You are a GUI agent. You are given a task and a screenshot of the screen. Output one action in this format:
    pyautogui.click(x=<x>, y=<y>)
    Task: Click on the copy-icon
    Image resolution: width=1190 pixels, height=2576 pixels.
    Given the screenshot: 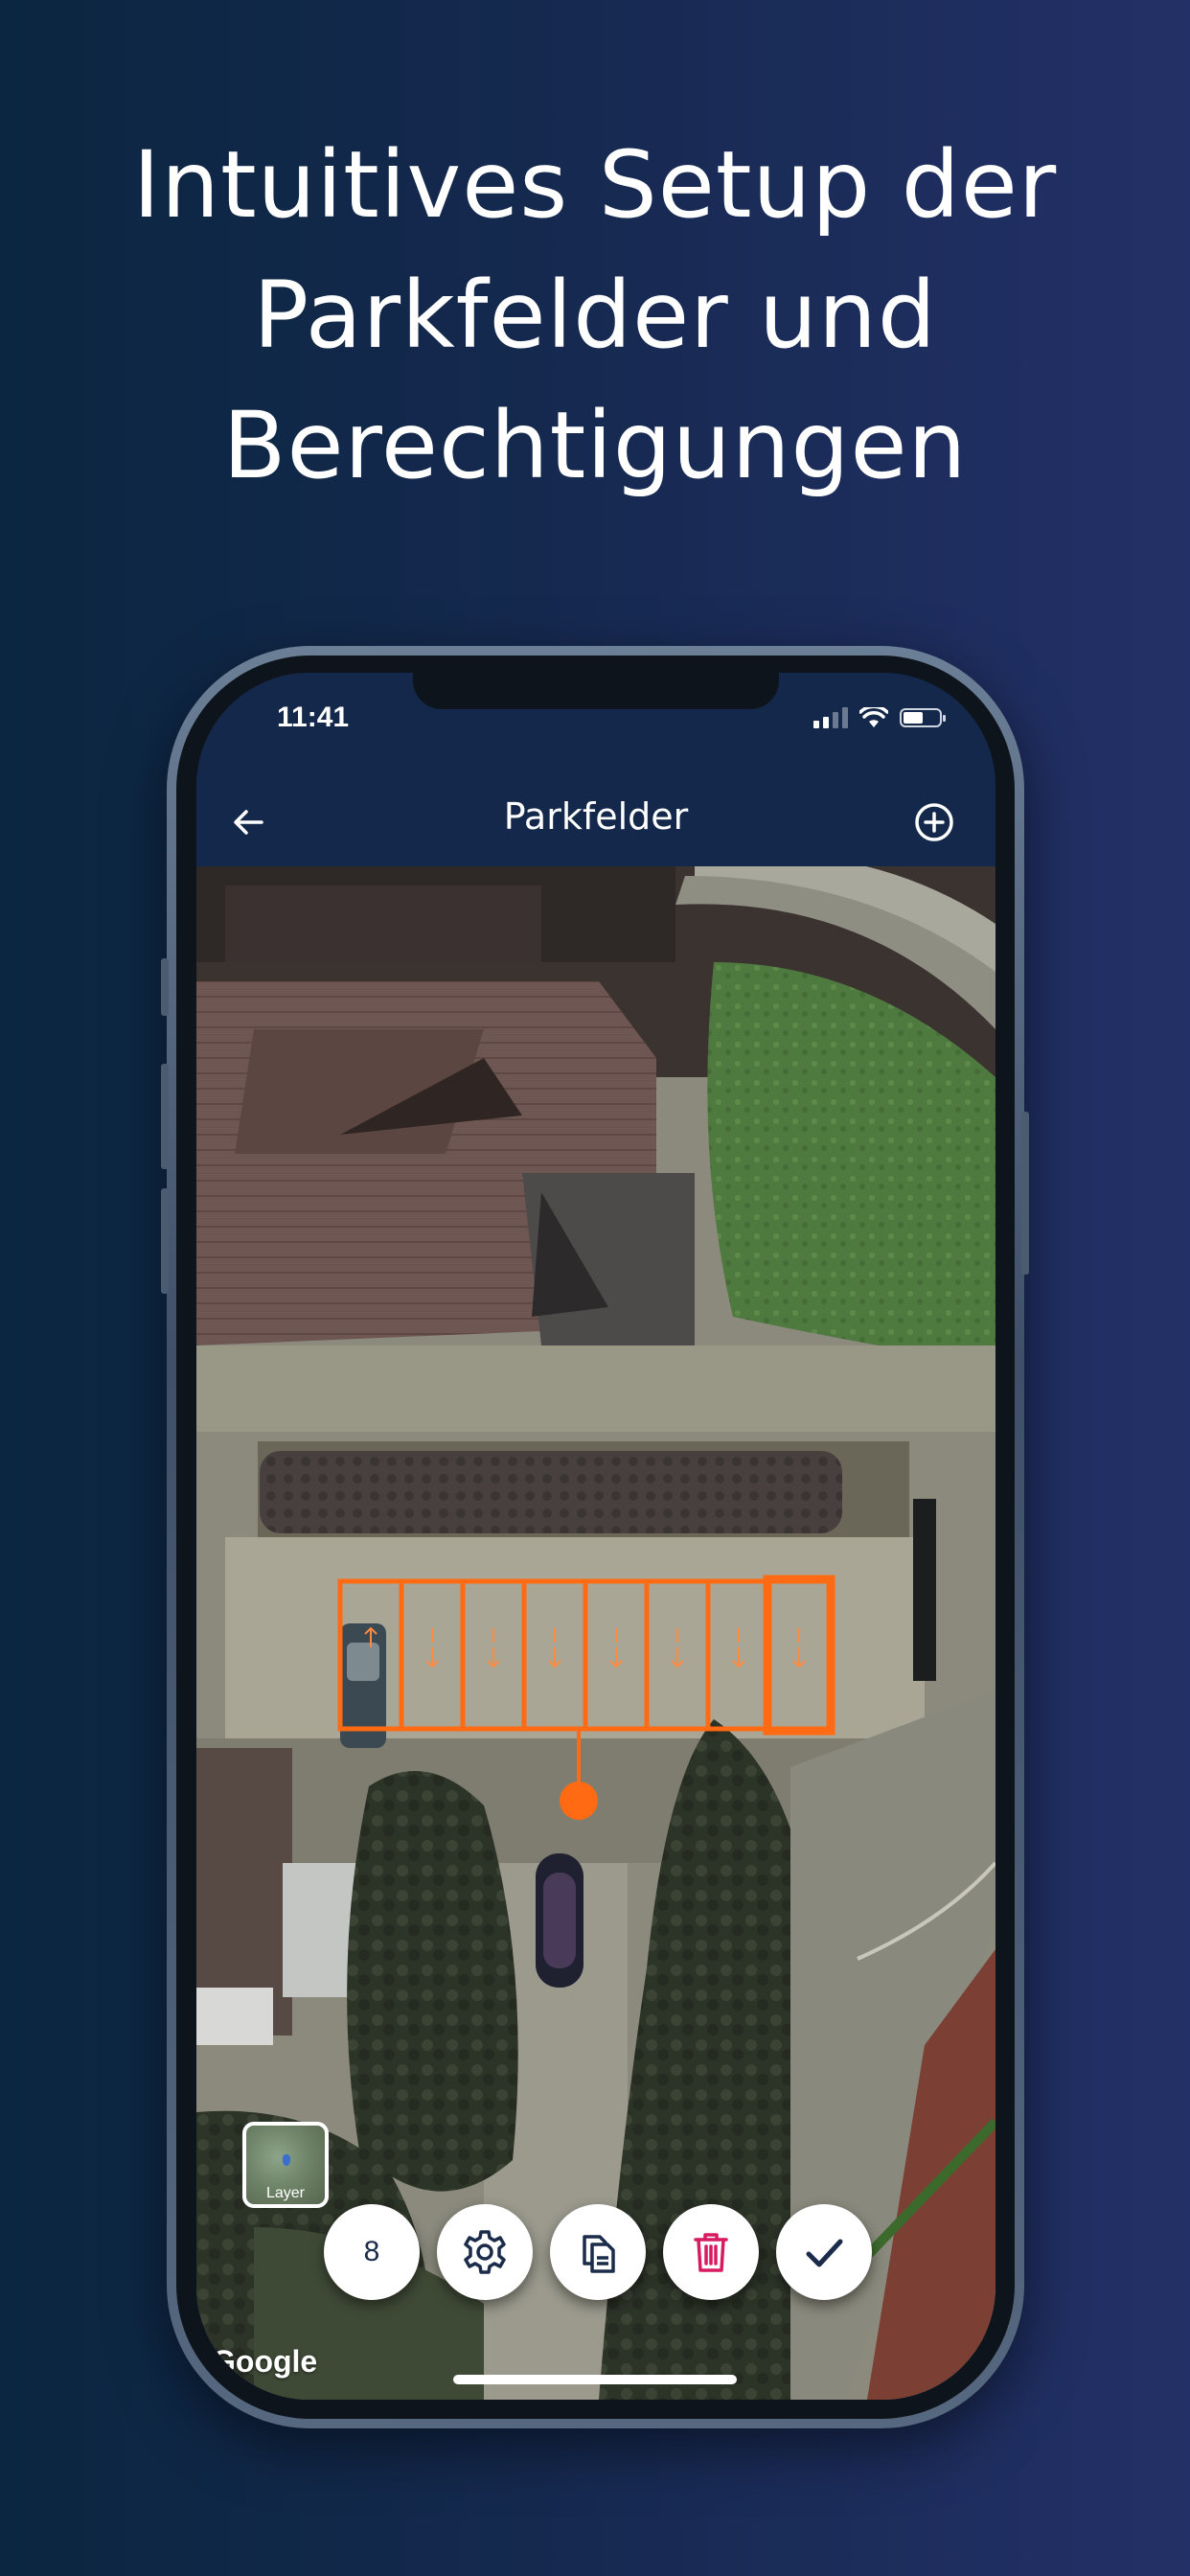 What is the action you would take?
    pyautogui.click(x=599, y=2254)
    